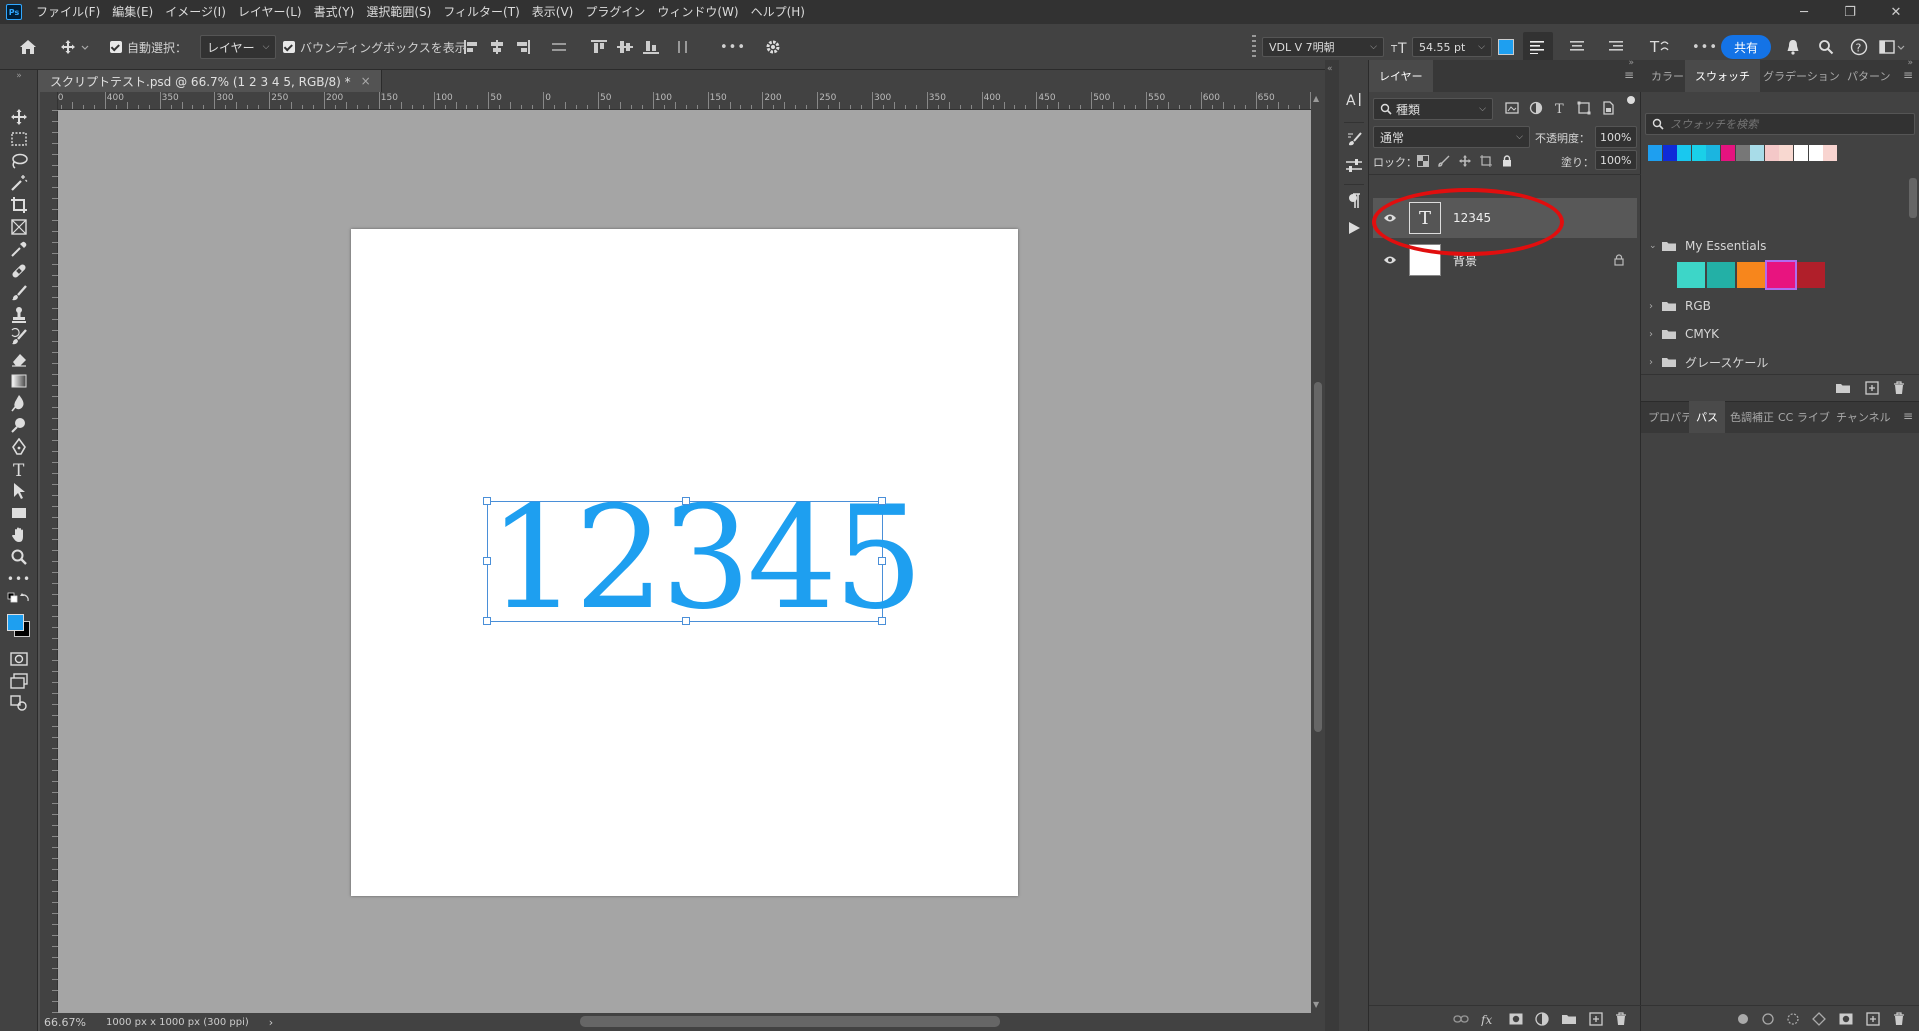 This screenshot has width=1919, height=1031. Describe the element at coordinates (1354, 166) in the screenshot. I see `adjustments-sliders-icon` at that location.